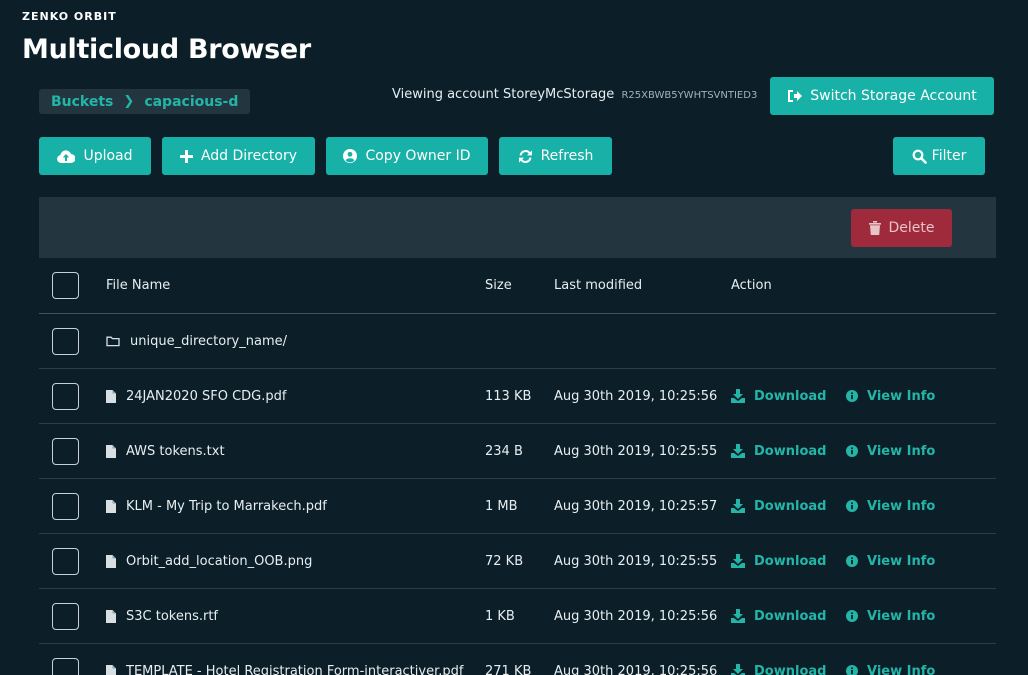  What do you see at coordinates (129, 101) in the screenshot?
I see `chevron-right-icon: ❯` at bounding box center [129, 101].